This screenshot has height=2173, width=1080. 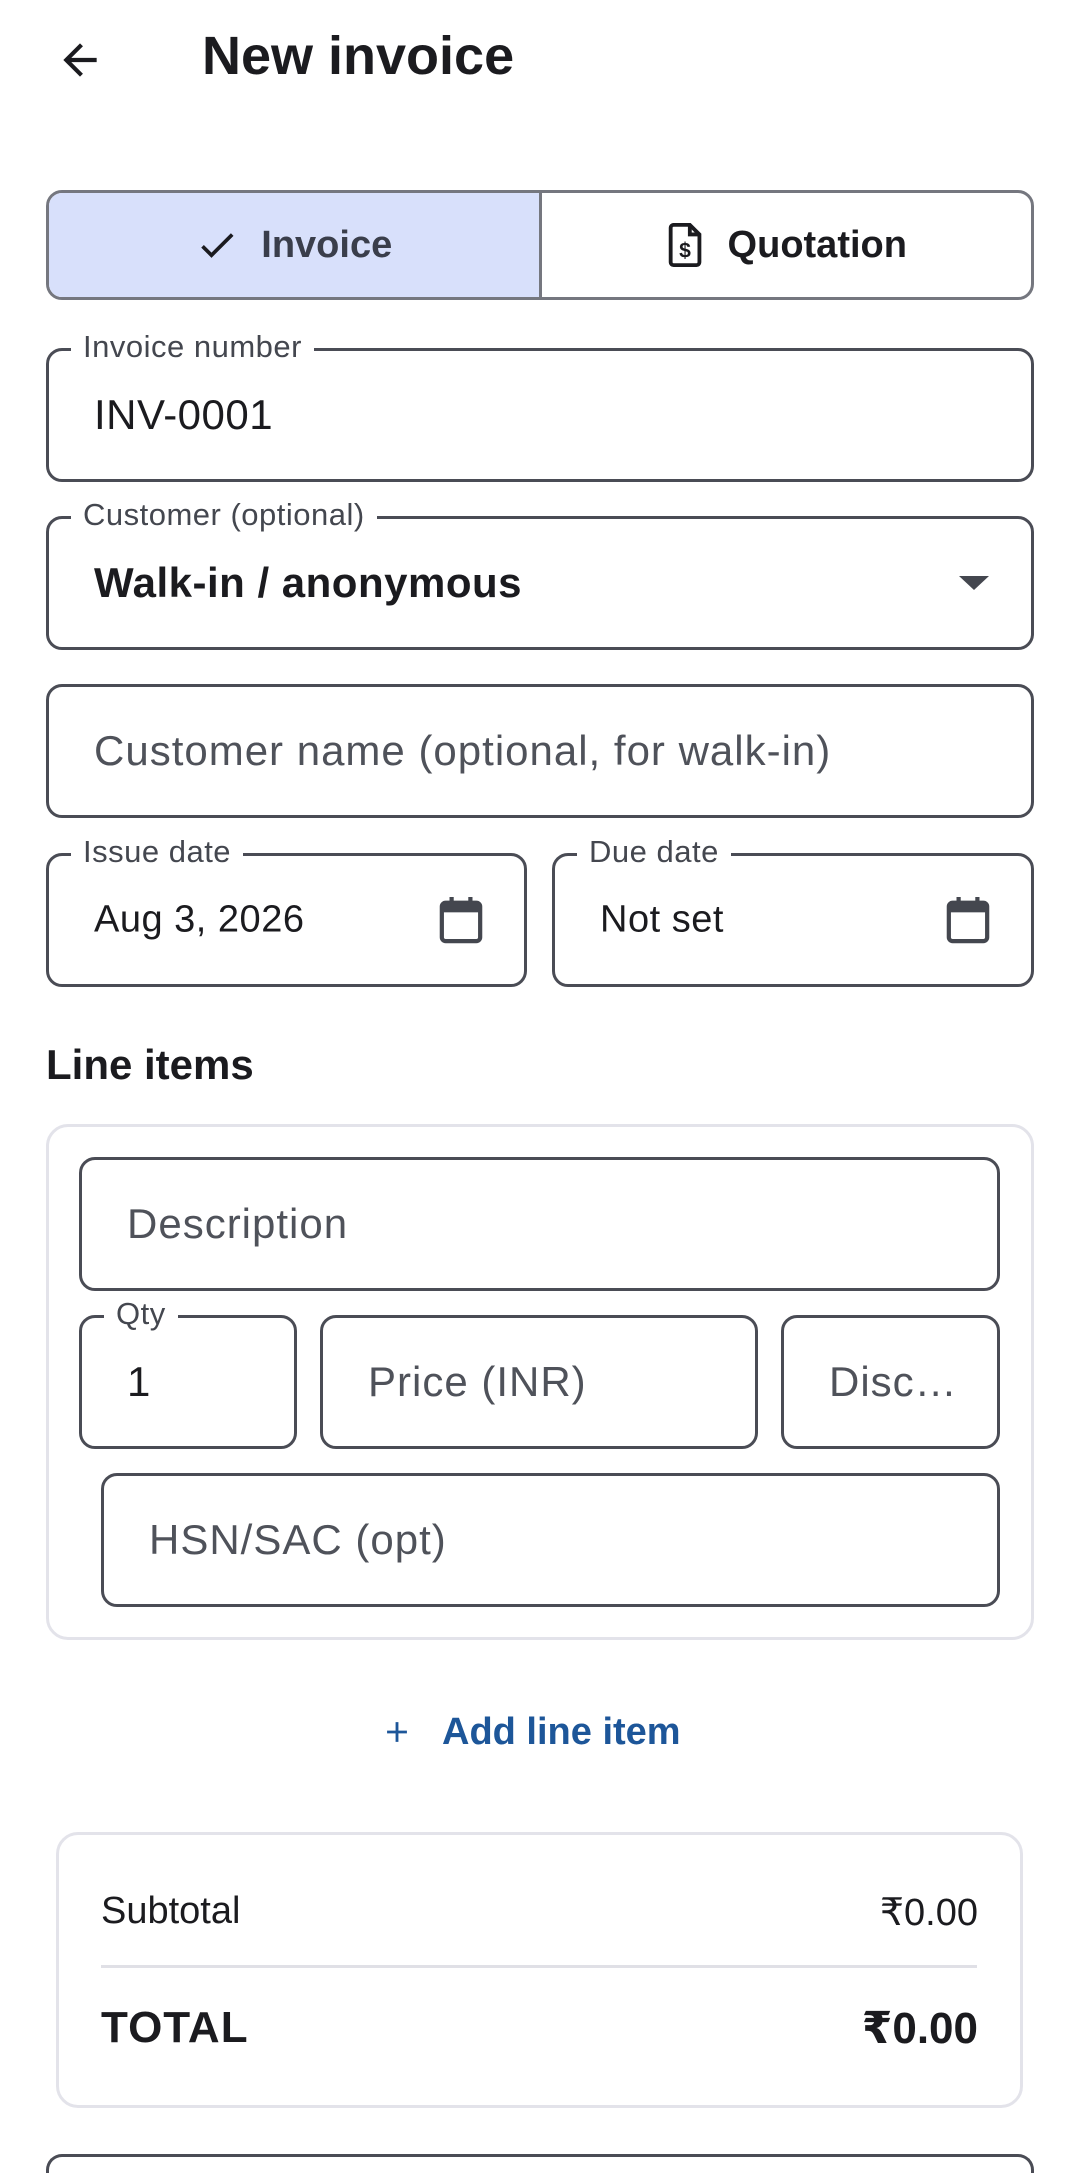 I want to click on add-line-item-label: Add line item, so click(x=561, y=1731).